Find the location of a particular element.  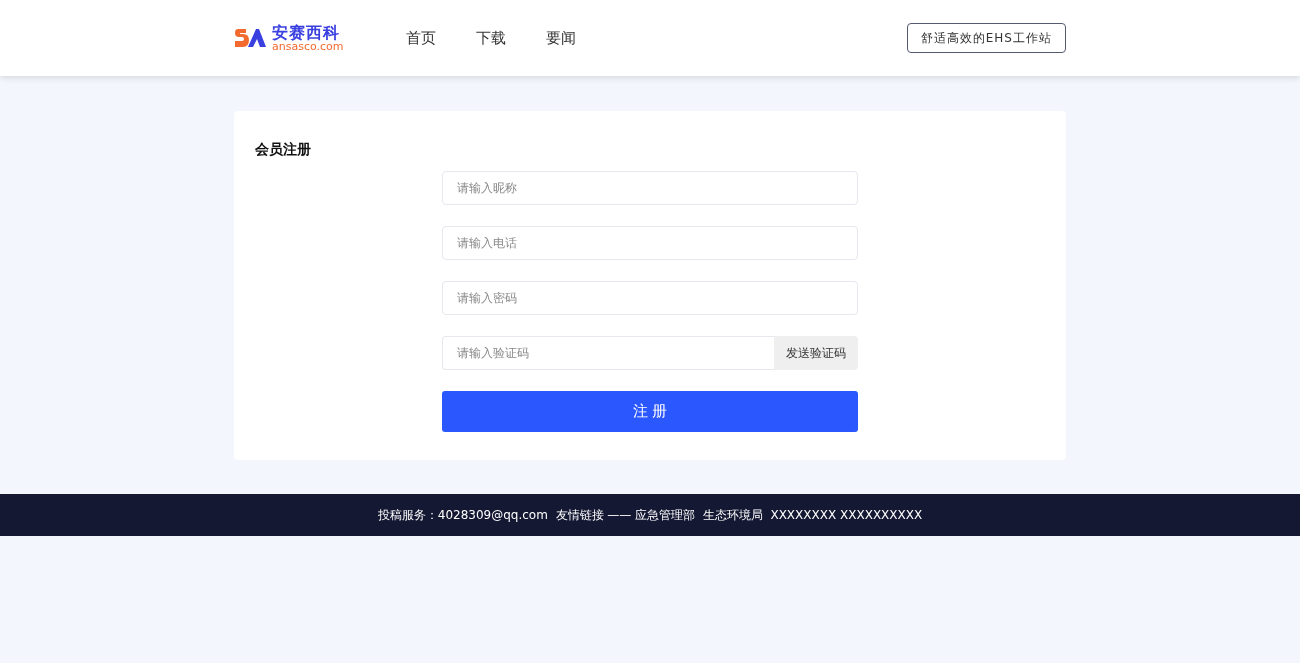

logo-name: 安赛西科 is located at coordinates (306, 32).